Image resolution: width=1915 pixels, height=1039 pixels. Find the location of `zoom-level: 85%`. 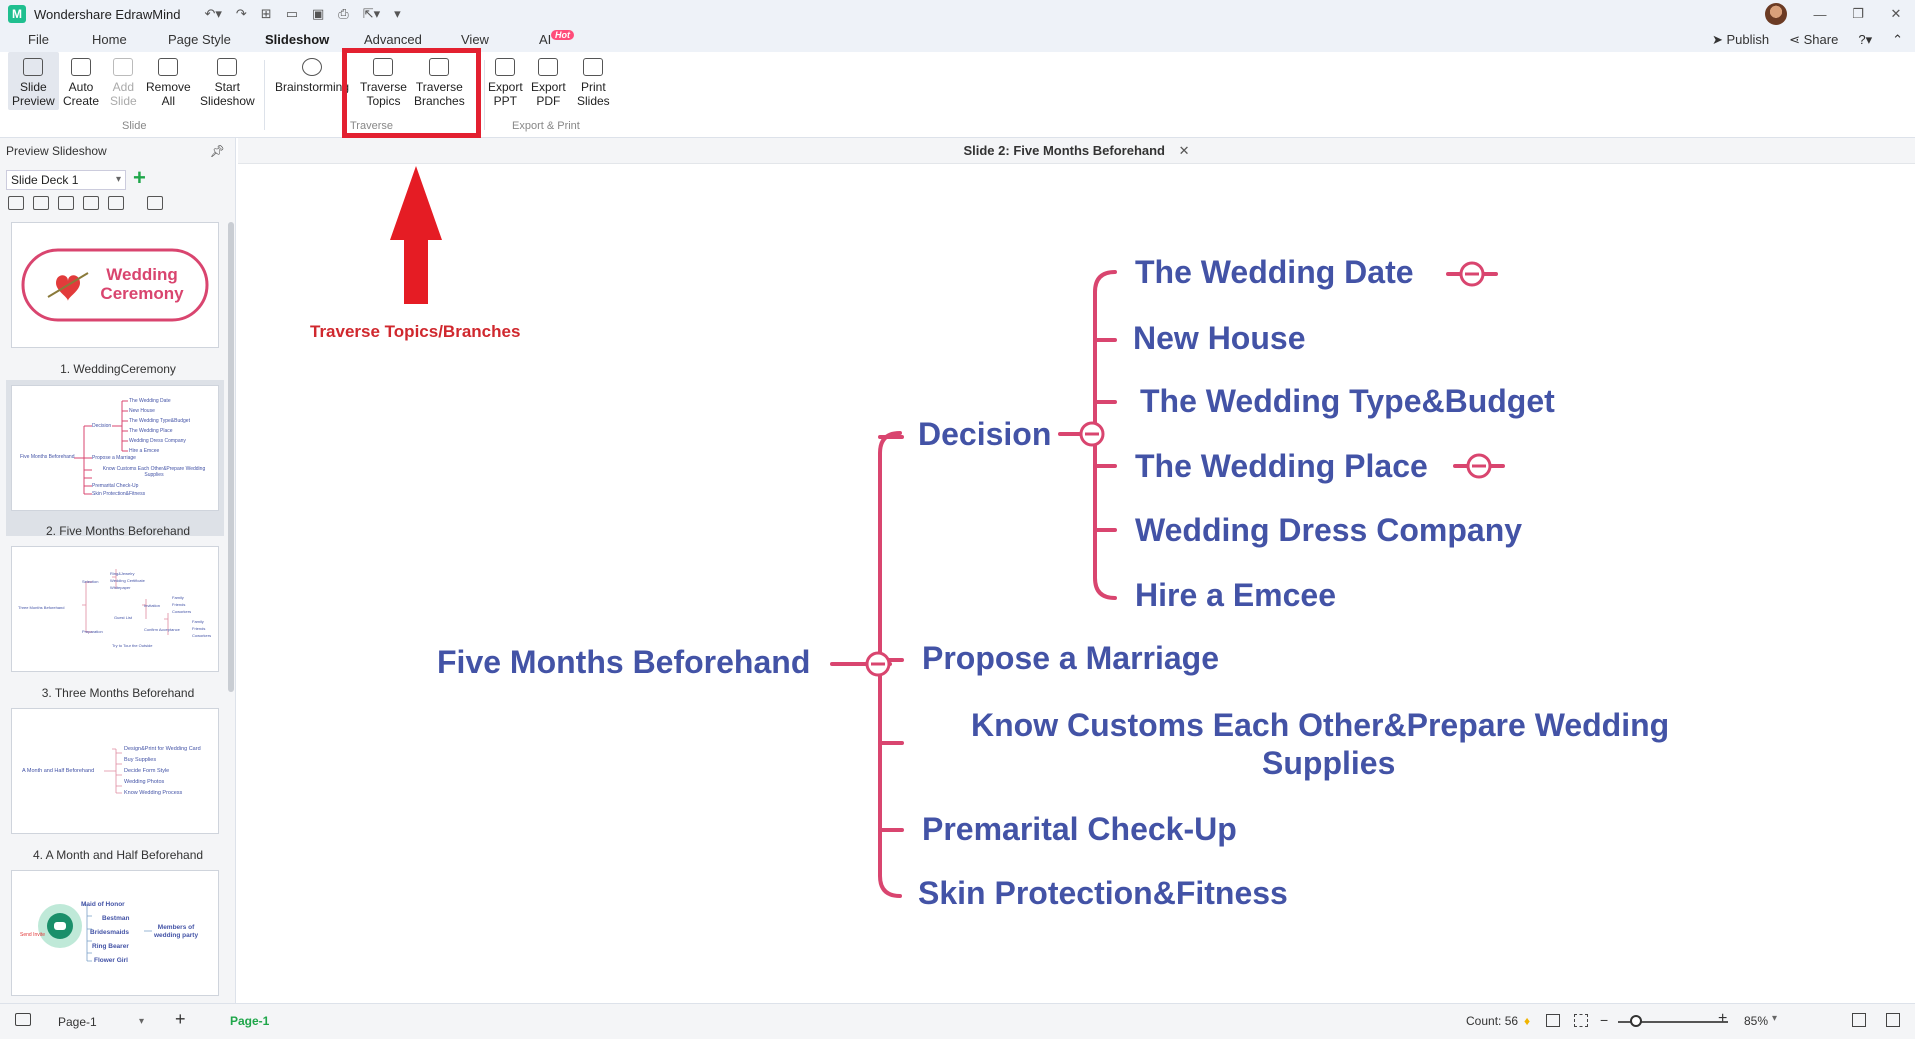

zoom-level: 85% is located at coordinates (1756, 1021).